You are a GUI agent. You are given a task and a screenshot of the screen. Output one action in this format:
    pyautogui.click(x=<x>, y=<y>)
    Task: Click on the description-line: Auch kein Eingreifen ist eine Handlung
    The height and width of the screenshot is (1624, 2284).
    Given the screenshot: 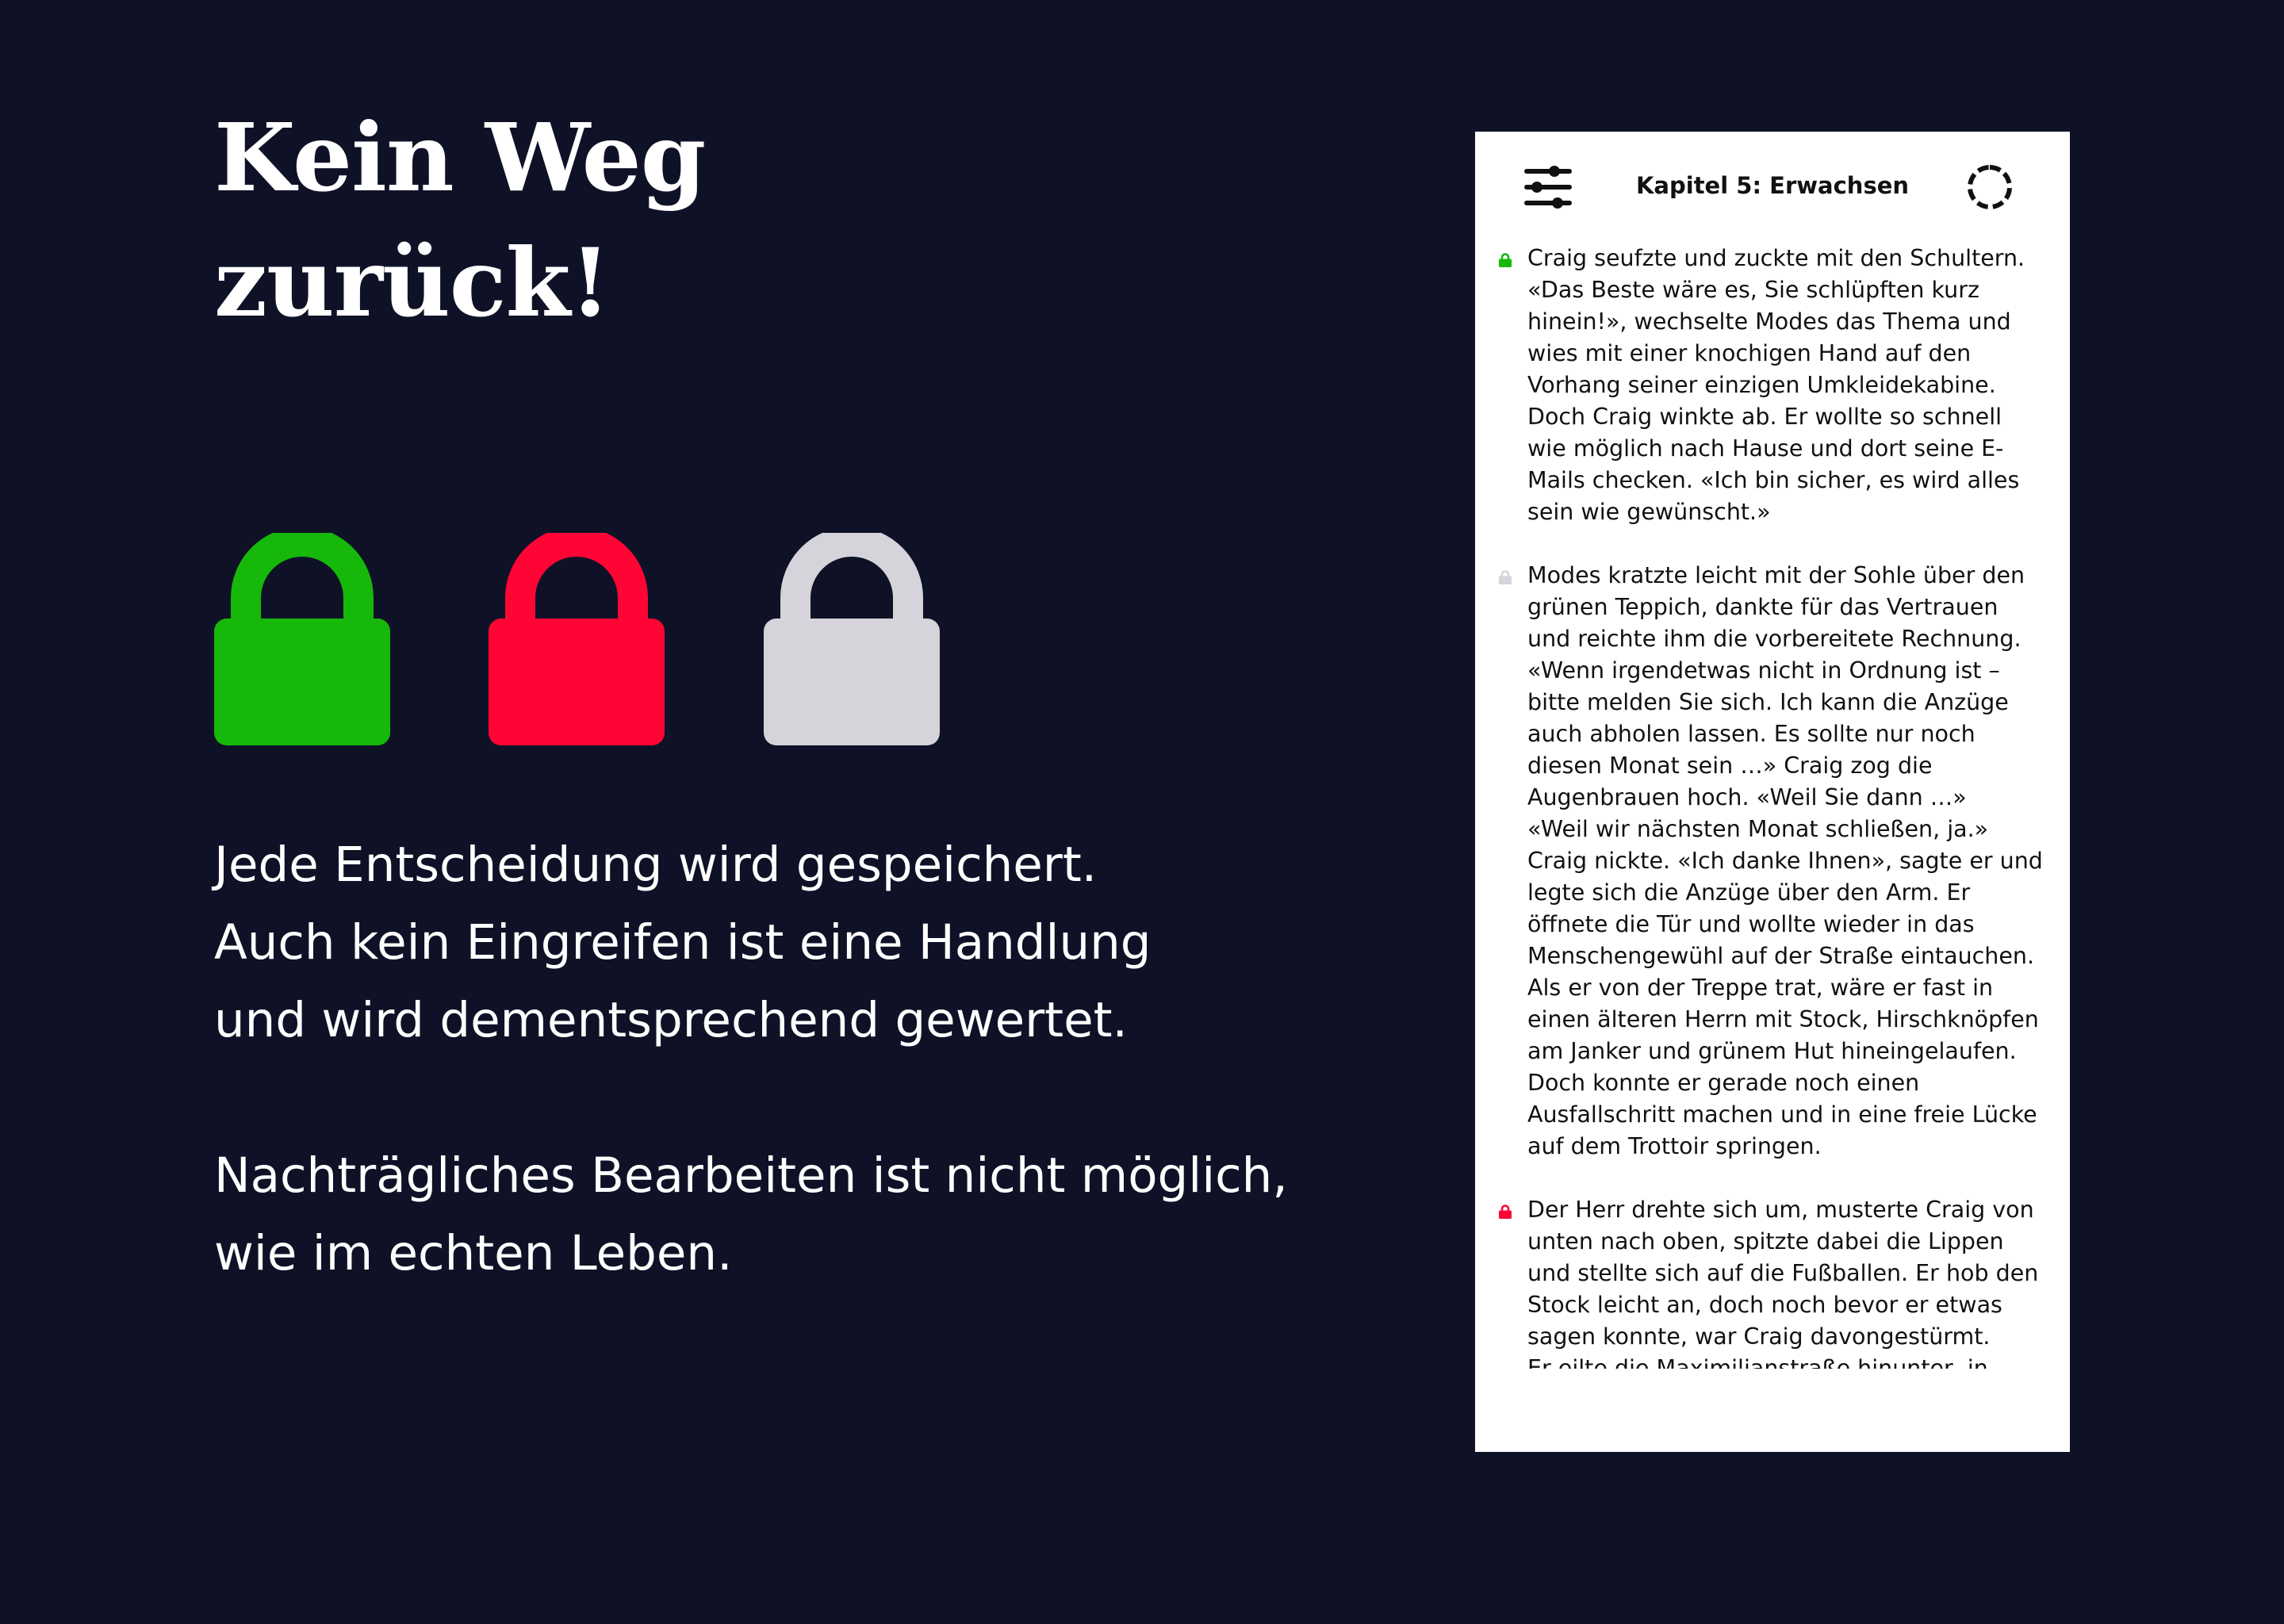 What is the action you would take?
    pyautogui.click(x=683, y=943)
    